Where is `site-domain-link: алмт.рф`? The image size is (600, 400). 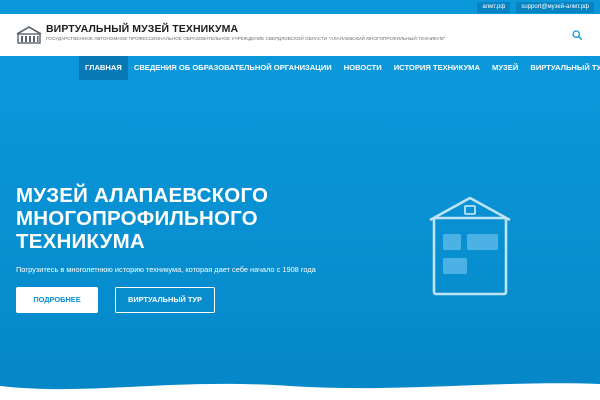 site-domain-link: алмт.рф is located at coordinates (494, 7).